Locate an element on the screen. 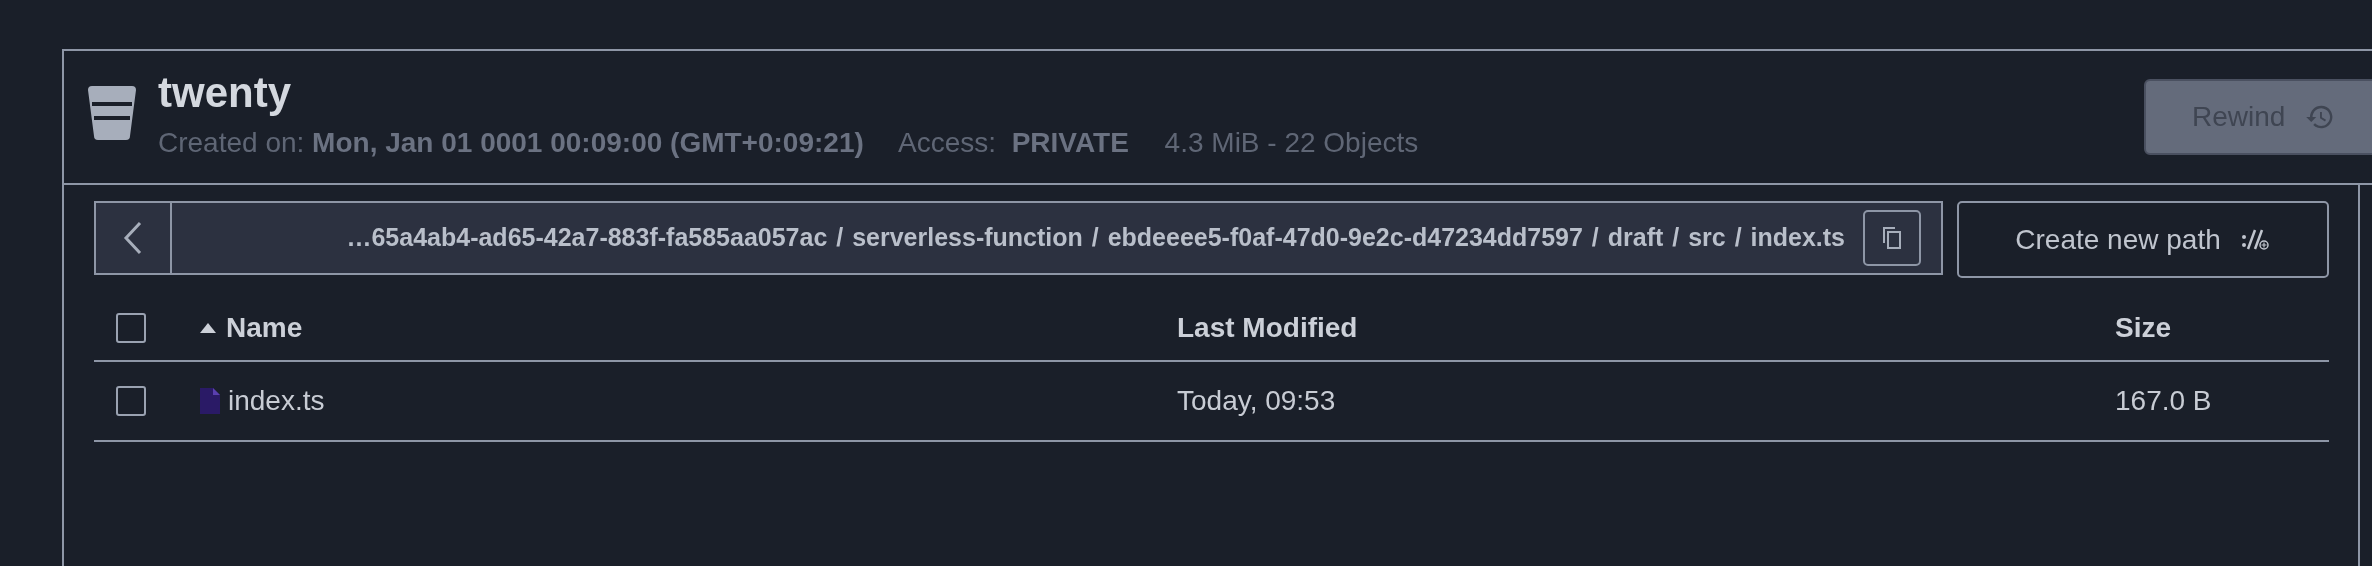 This screenshot has height=566, width=2372. copy-icon is located at coordinates (1892, 238).